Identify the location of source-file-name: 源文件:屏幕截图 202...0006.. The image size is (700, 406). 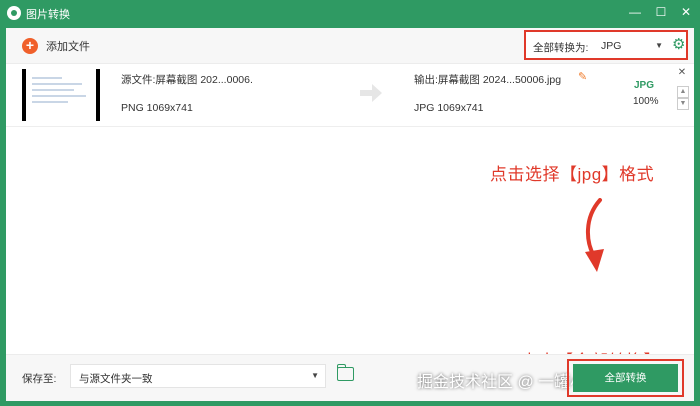
(187, 80).